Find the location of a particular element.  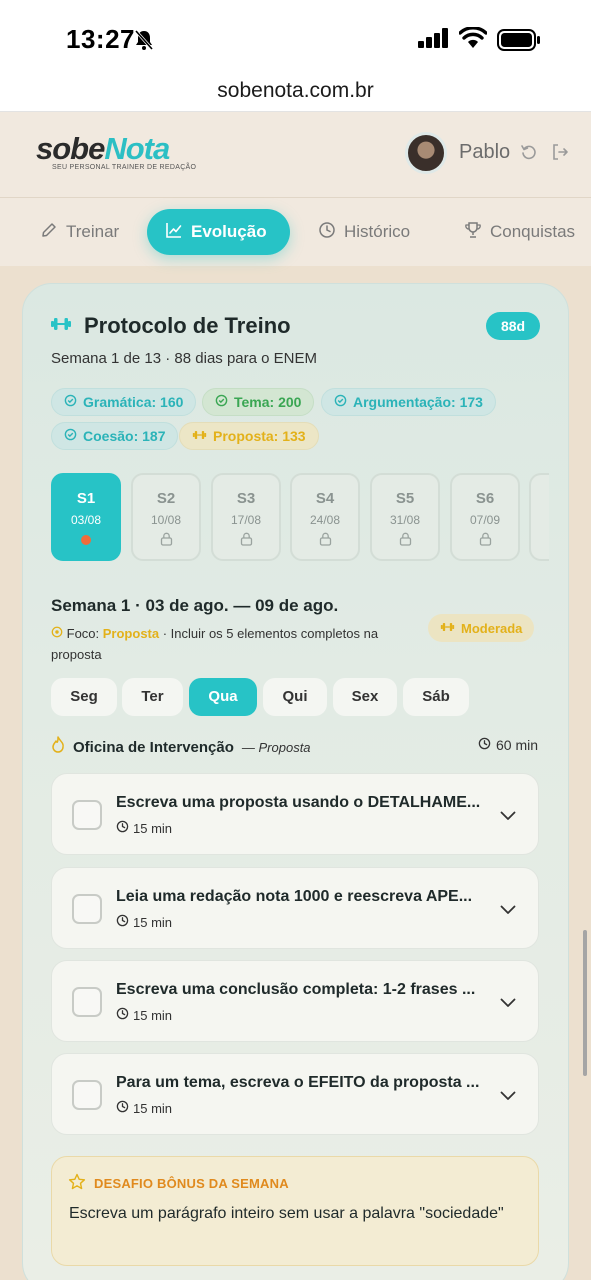

bonus-heading: DESAFIO BÔNUS DA SEMANA is located at coordinates (191, 1183).